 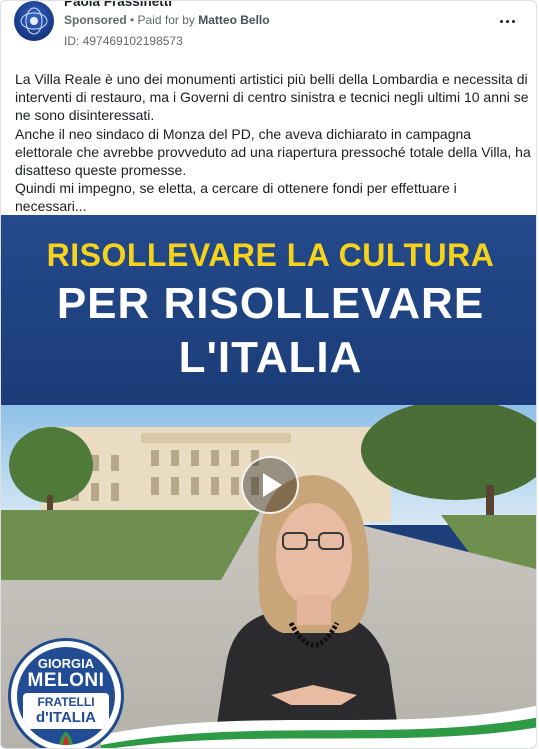 I want to click on play-icon, so click(x=272, y=485).